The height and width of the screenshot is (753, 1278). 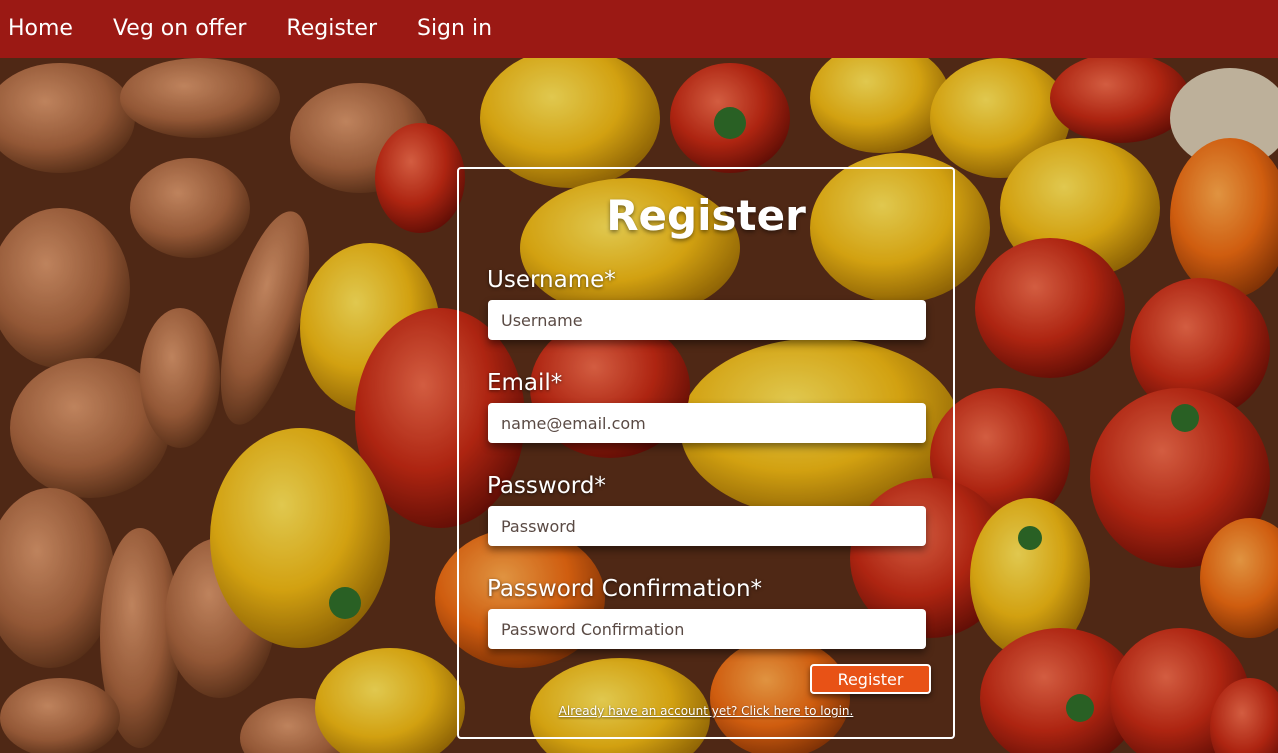 What do you see at coordinates (546, 486) in the screenshot?
I see `password-label: Password*` at bounding box center [546, 486].